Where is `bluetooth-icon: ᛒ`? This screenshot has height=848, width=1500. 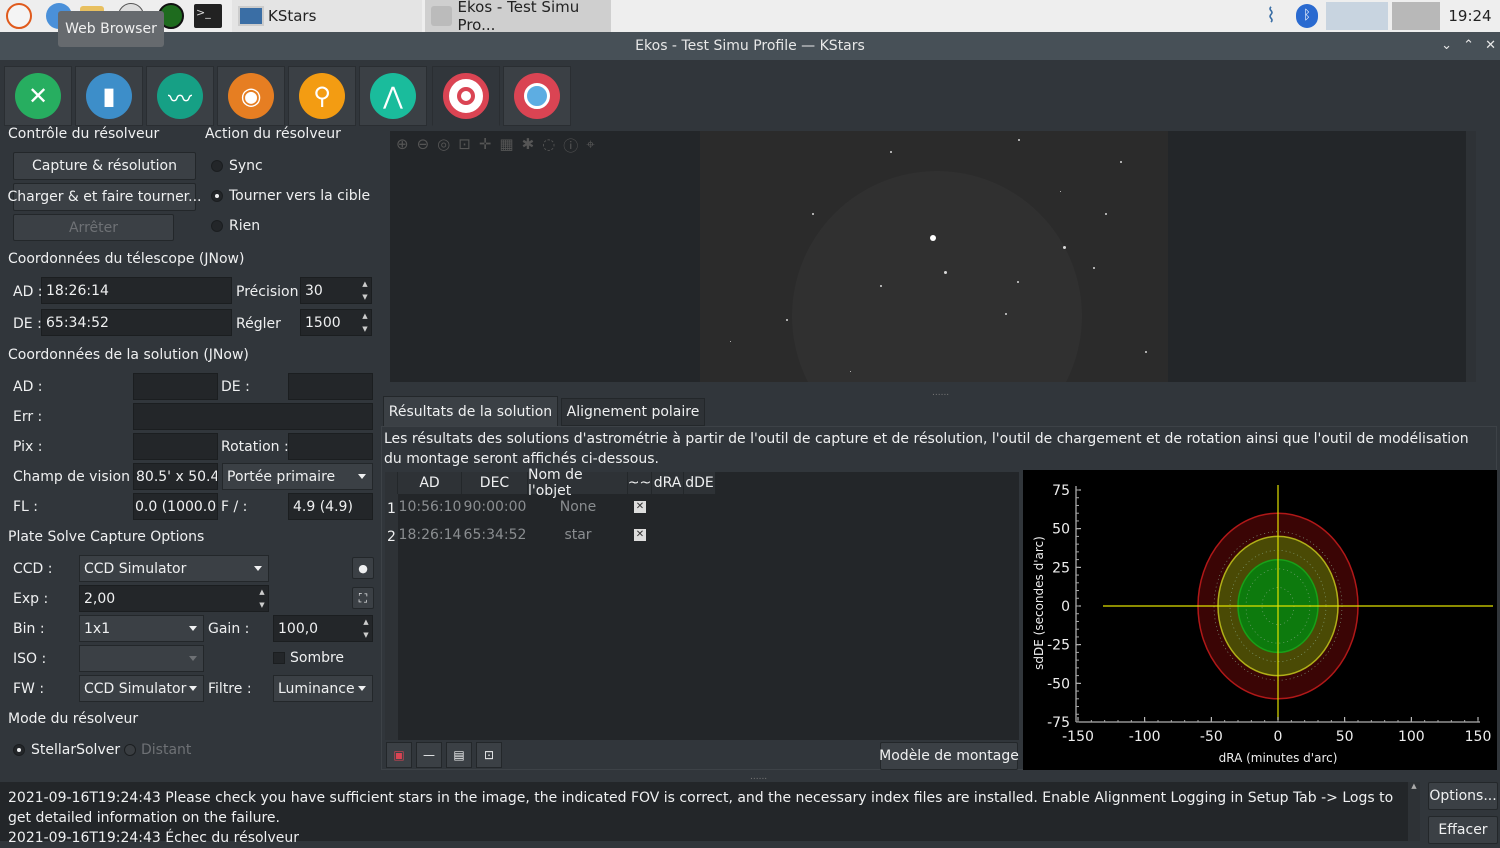
bluetooth-icon: ᛒ is located at coordinates (1307, 16).